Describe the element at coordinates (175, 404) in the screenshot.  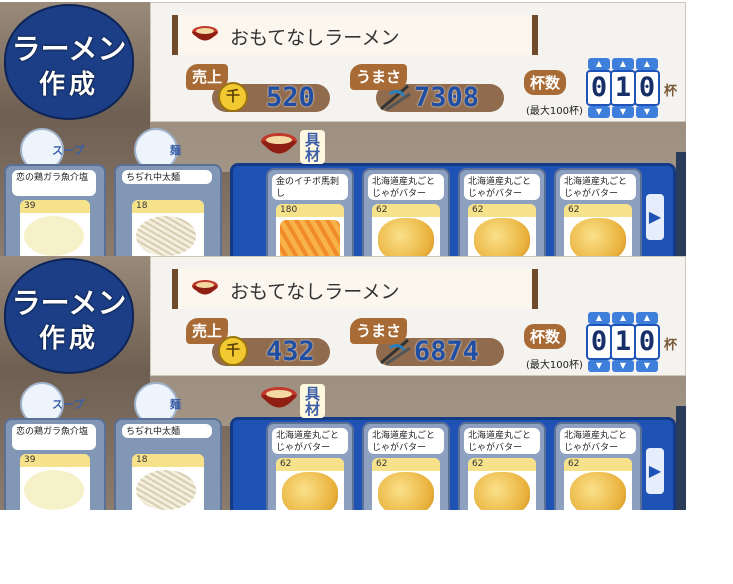
I see `noodle-category-label: 麺` at that location.